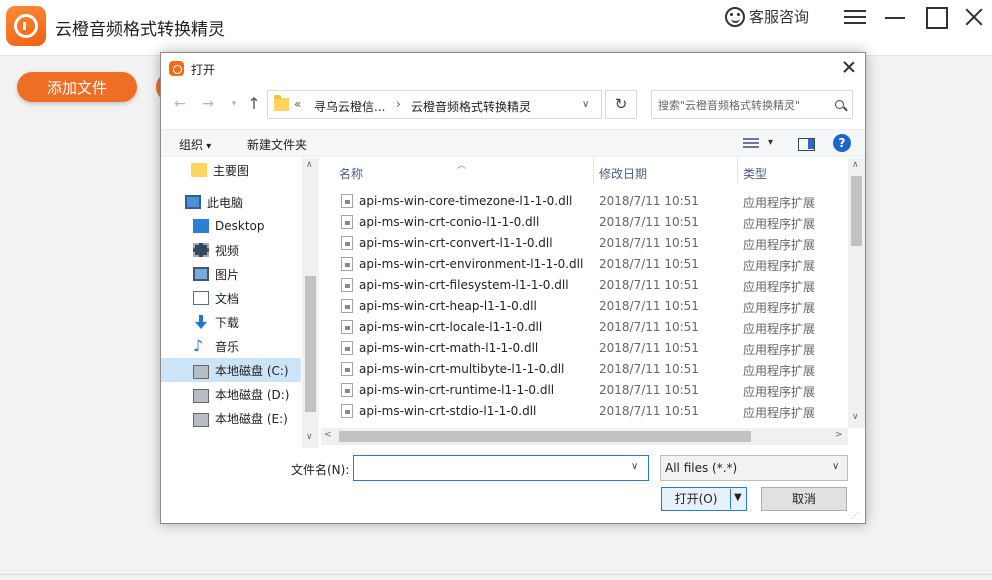 Image resolution: width=992 pixels, height=580 pixels. Describe the element at coordinates (755, 173) in the screenshot. I see `column-type: 类型` at that location.